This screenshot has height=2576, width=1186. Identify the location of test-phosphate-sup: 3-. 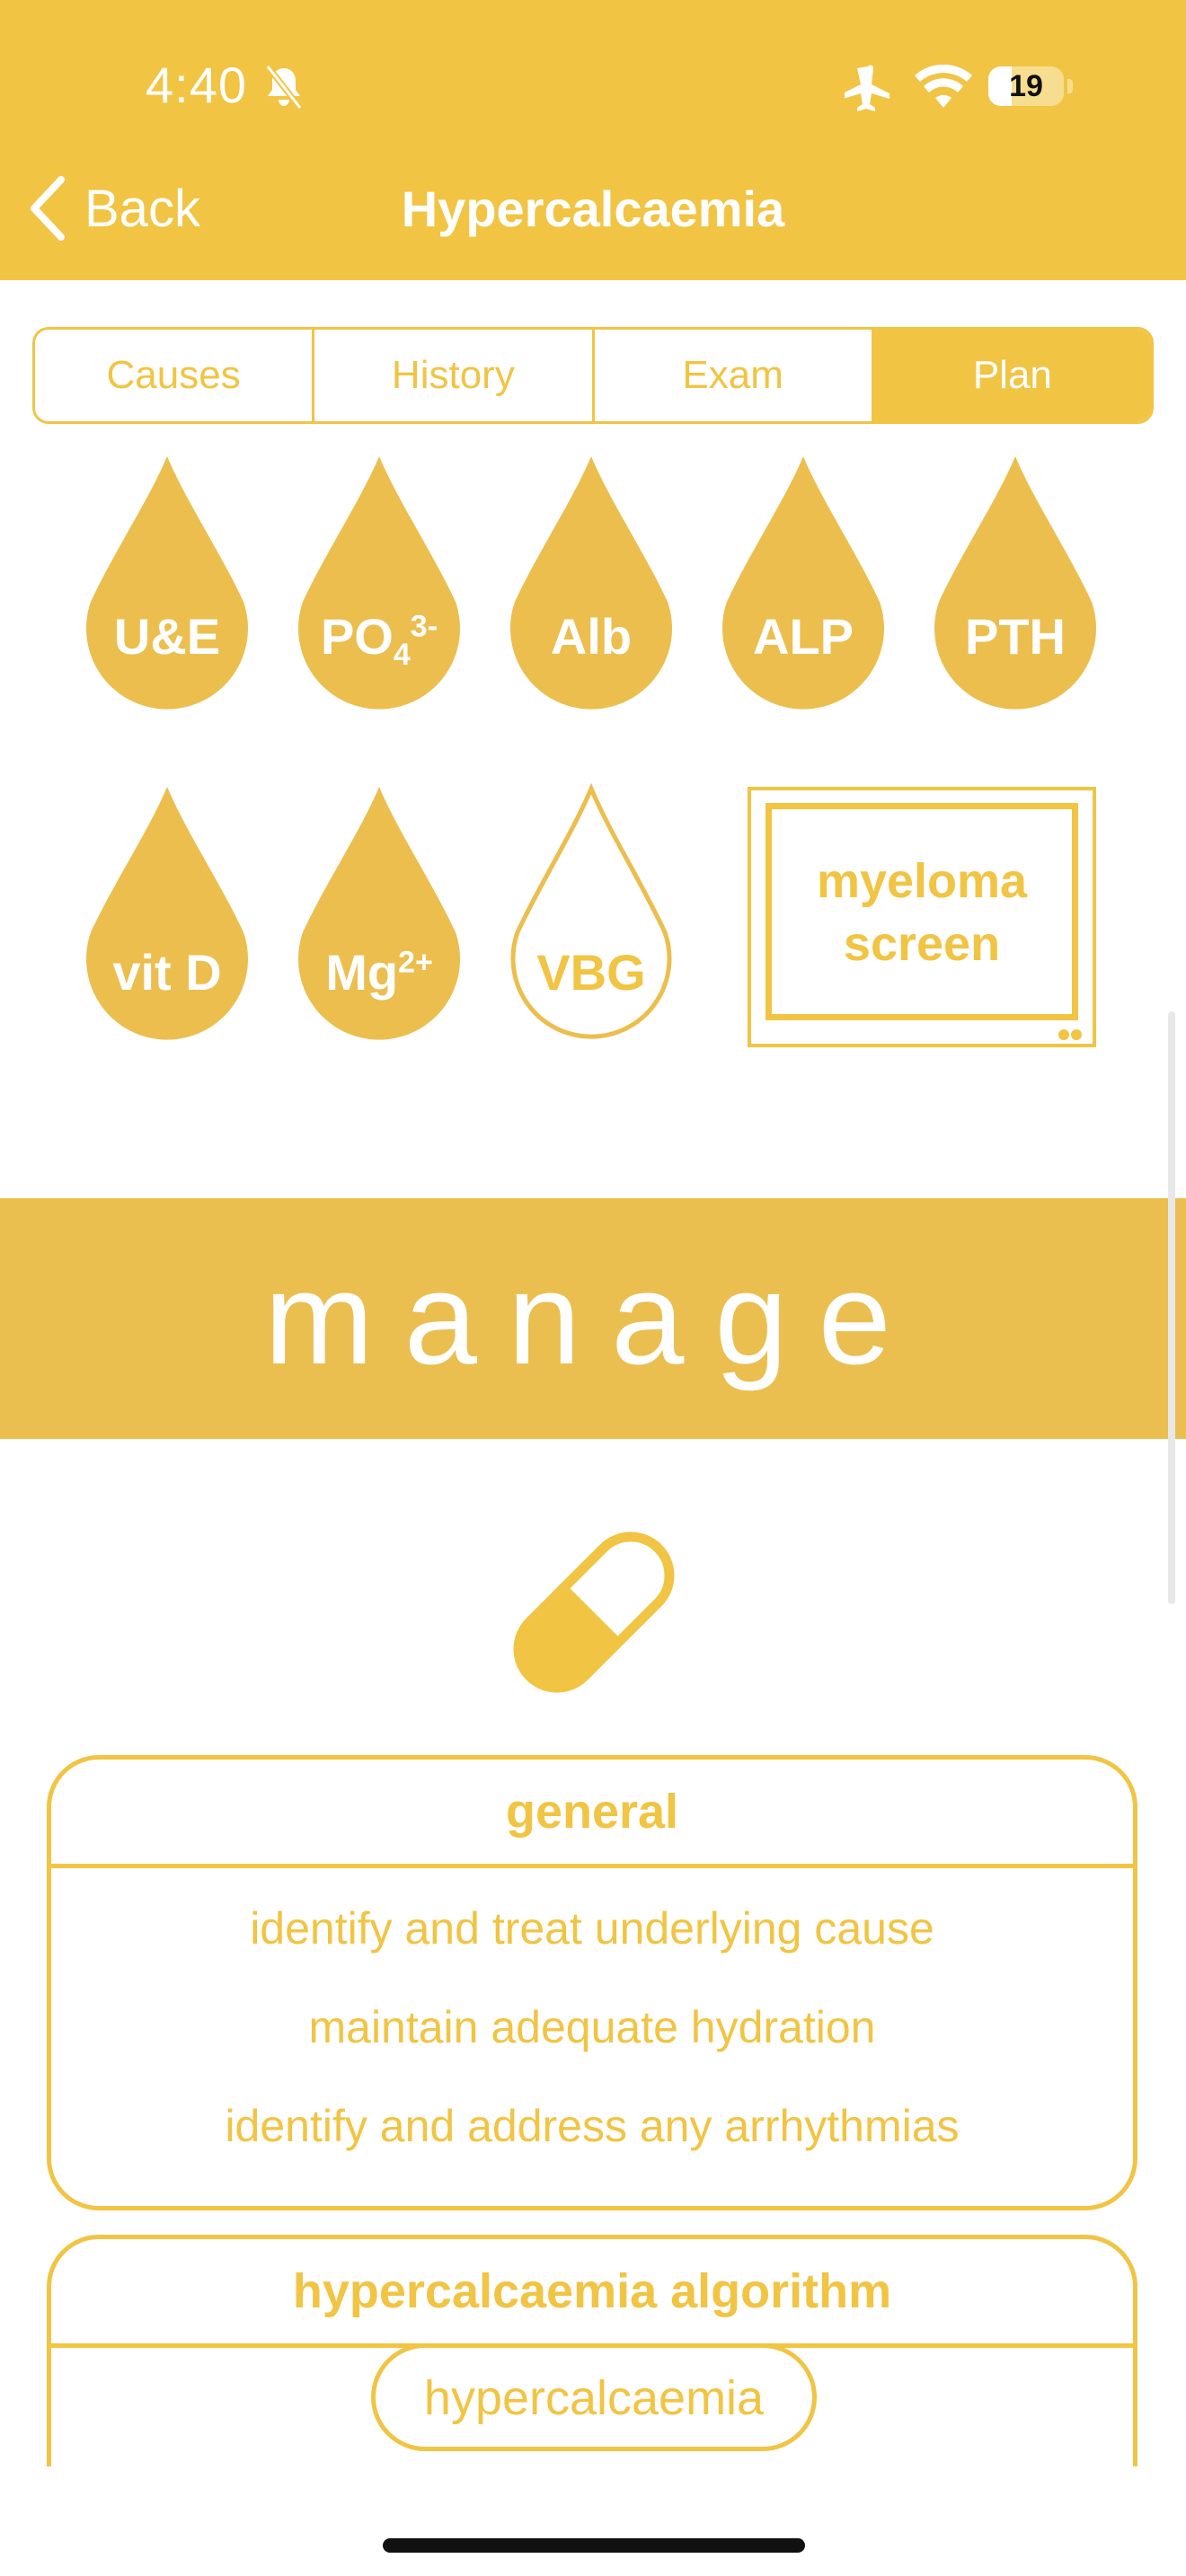
(424, 626).